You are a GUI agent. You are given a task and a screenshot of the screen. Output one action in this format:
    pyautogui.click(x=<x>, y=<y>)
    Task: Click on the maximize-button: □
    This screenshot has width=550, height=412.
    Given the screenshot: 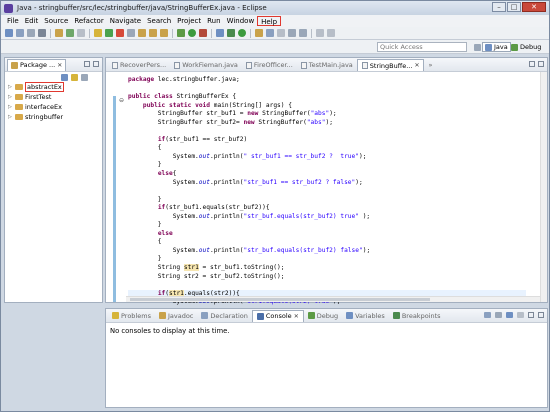 What is the action you would take?
    pyautogui.click(x=514, y=7)
    